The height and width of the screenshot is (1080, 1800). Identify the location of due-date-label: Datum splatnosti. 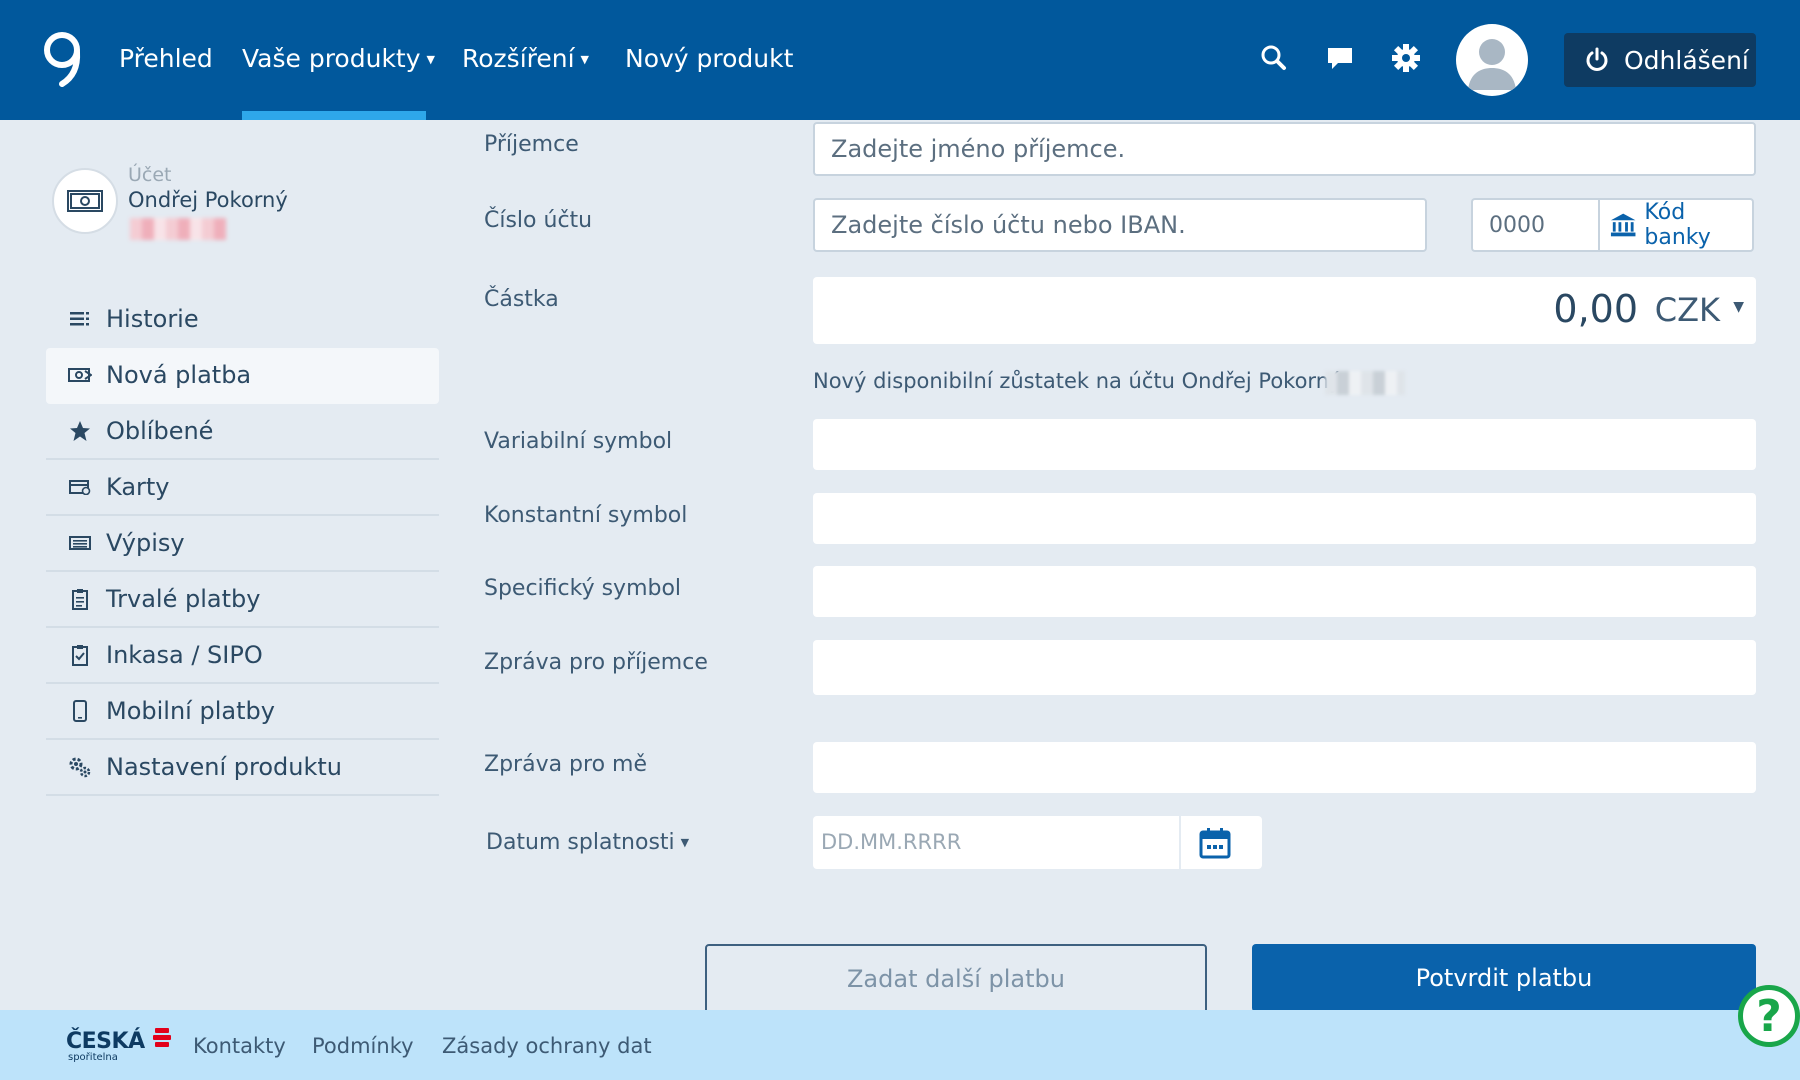
(580, 842).